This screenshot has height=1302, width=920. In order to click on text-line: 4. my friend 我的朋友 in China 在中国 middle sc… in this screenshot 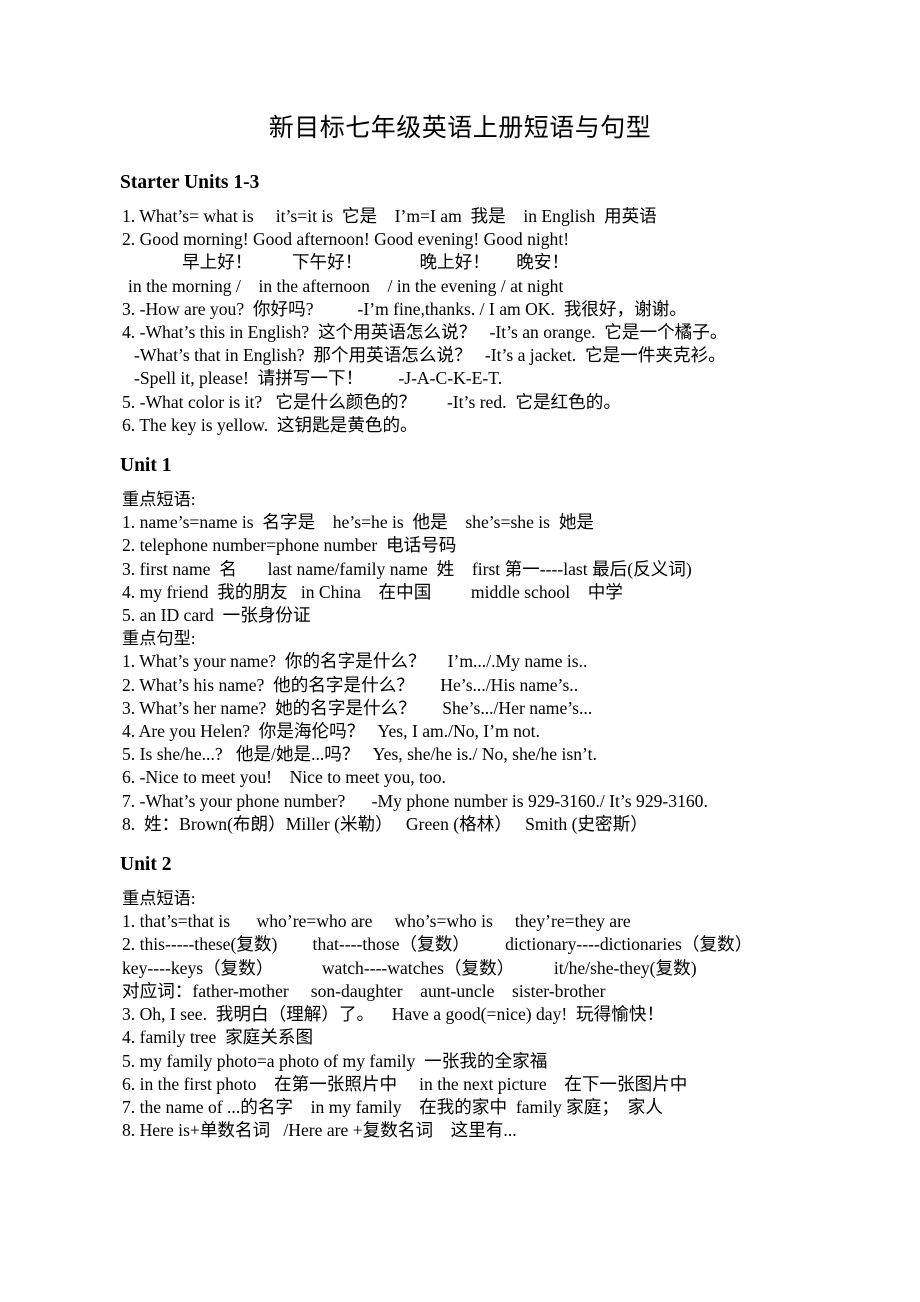, I will do `click(372, 591)`.